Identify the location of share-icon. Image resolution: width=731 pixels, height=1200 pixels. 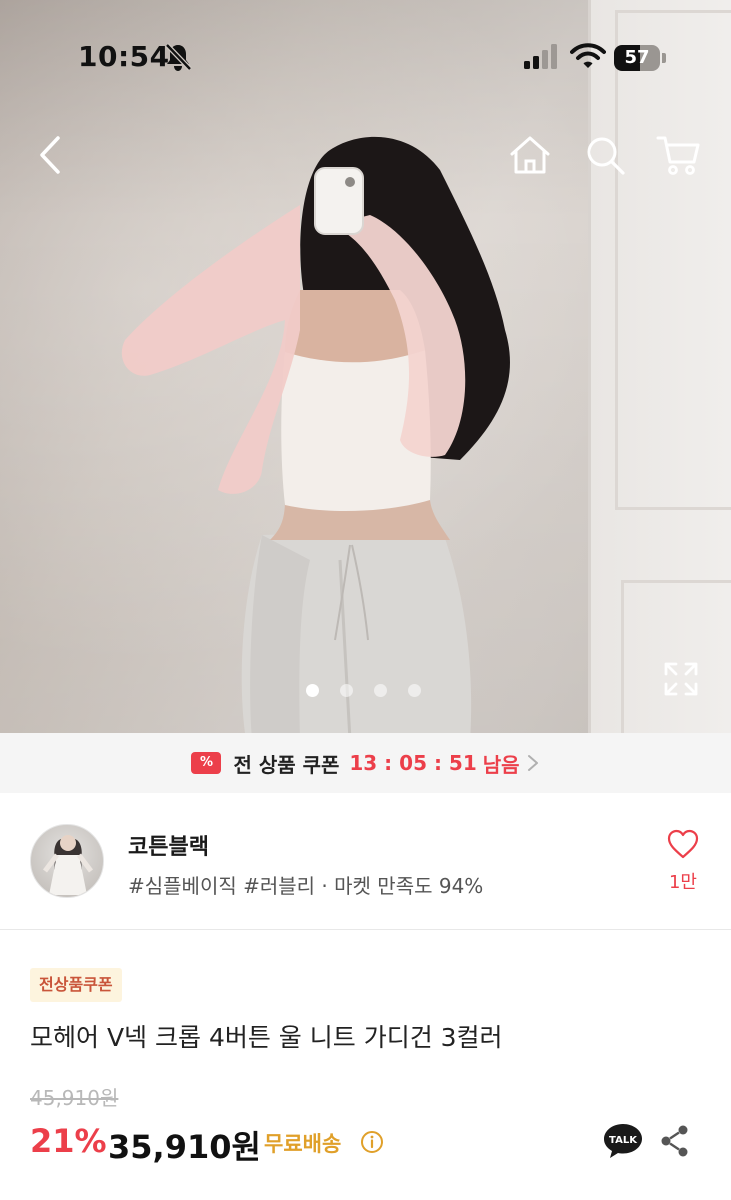
(675, 1141).